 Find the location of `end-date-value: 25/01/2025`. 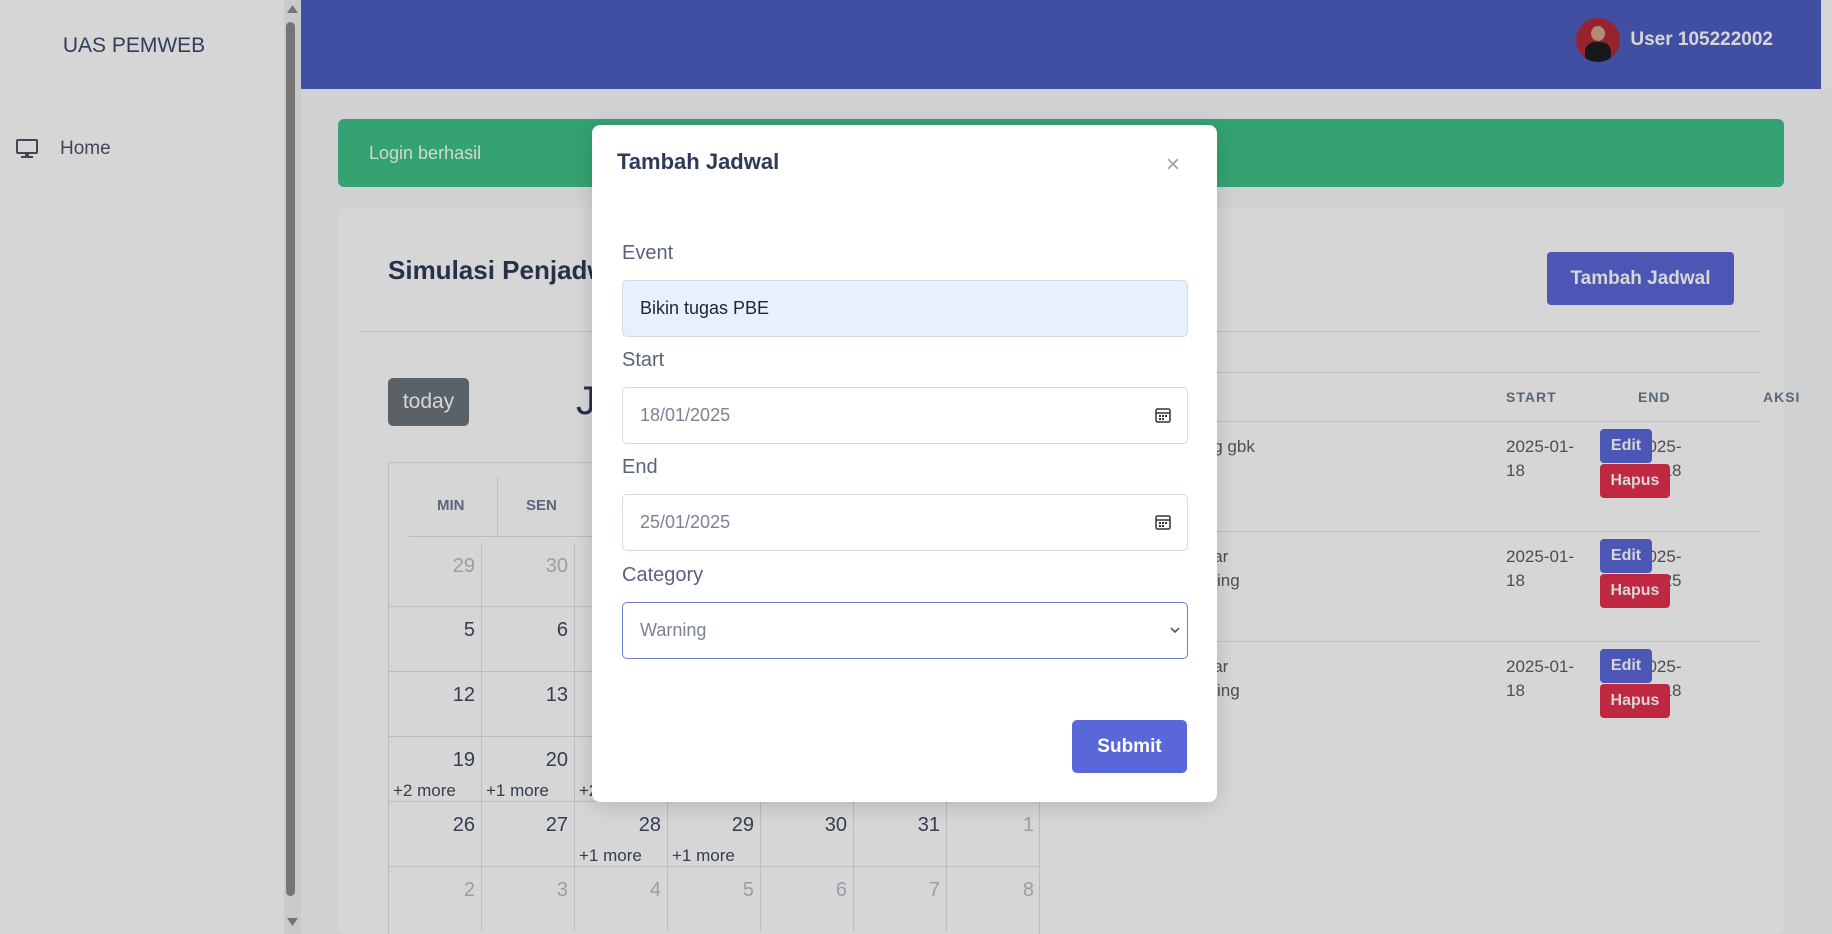

end-date-value: 25/01/2025 is located at coordinates (685, 522).